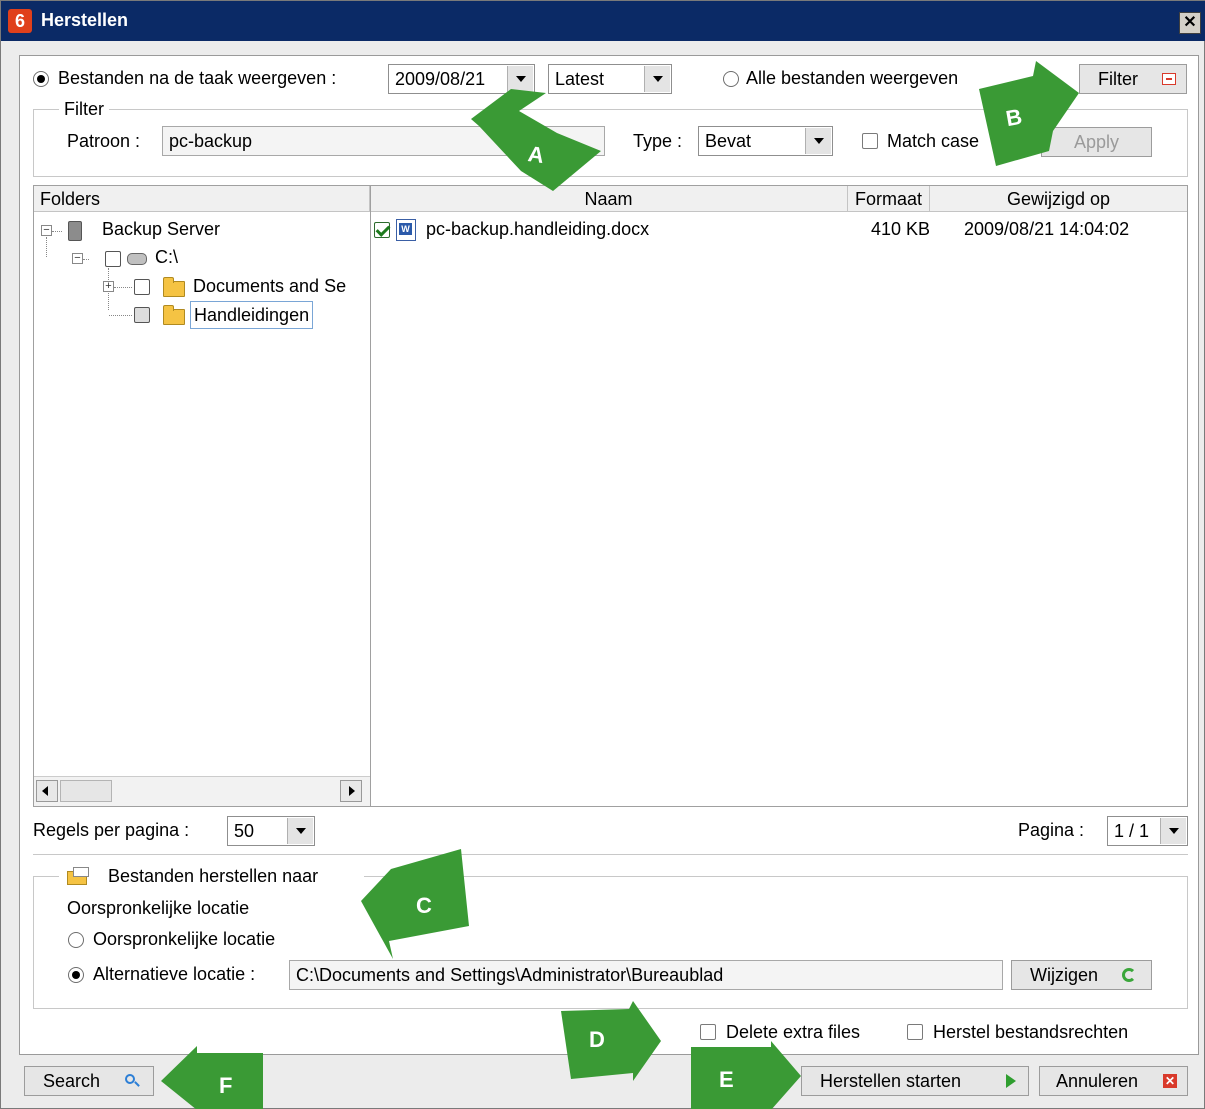 The width and height of the screenshot is (1205, 1109). Describe the element at coordinates (415, 904) in the screenshot. I see `arrow-c` at that location.